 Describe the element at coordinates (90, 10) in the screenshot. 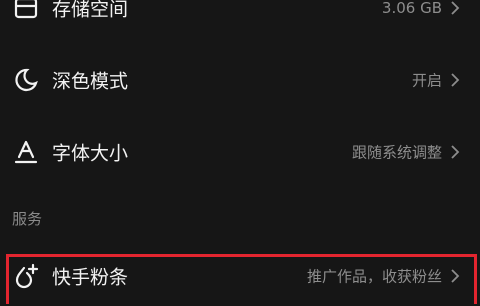

I see `settings-item-label: 存储空间` at that location.